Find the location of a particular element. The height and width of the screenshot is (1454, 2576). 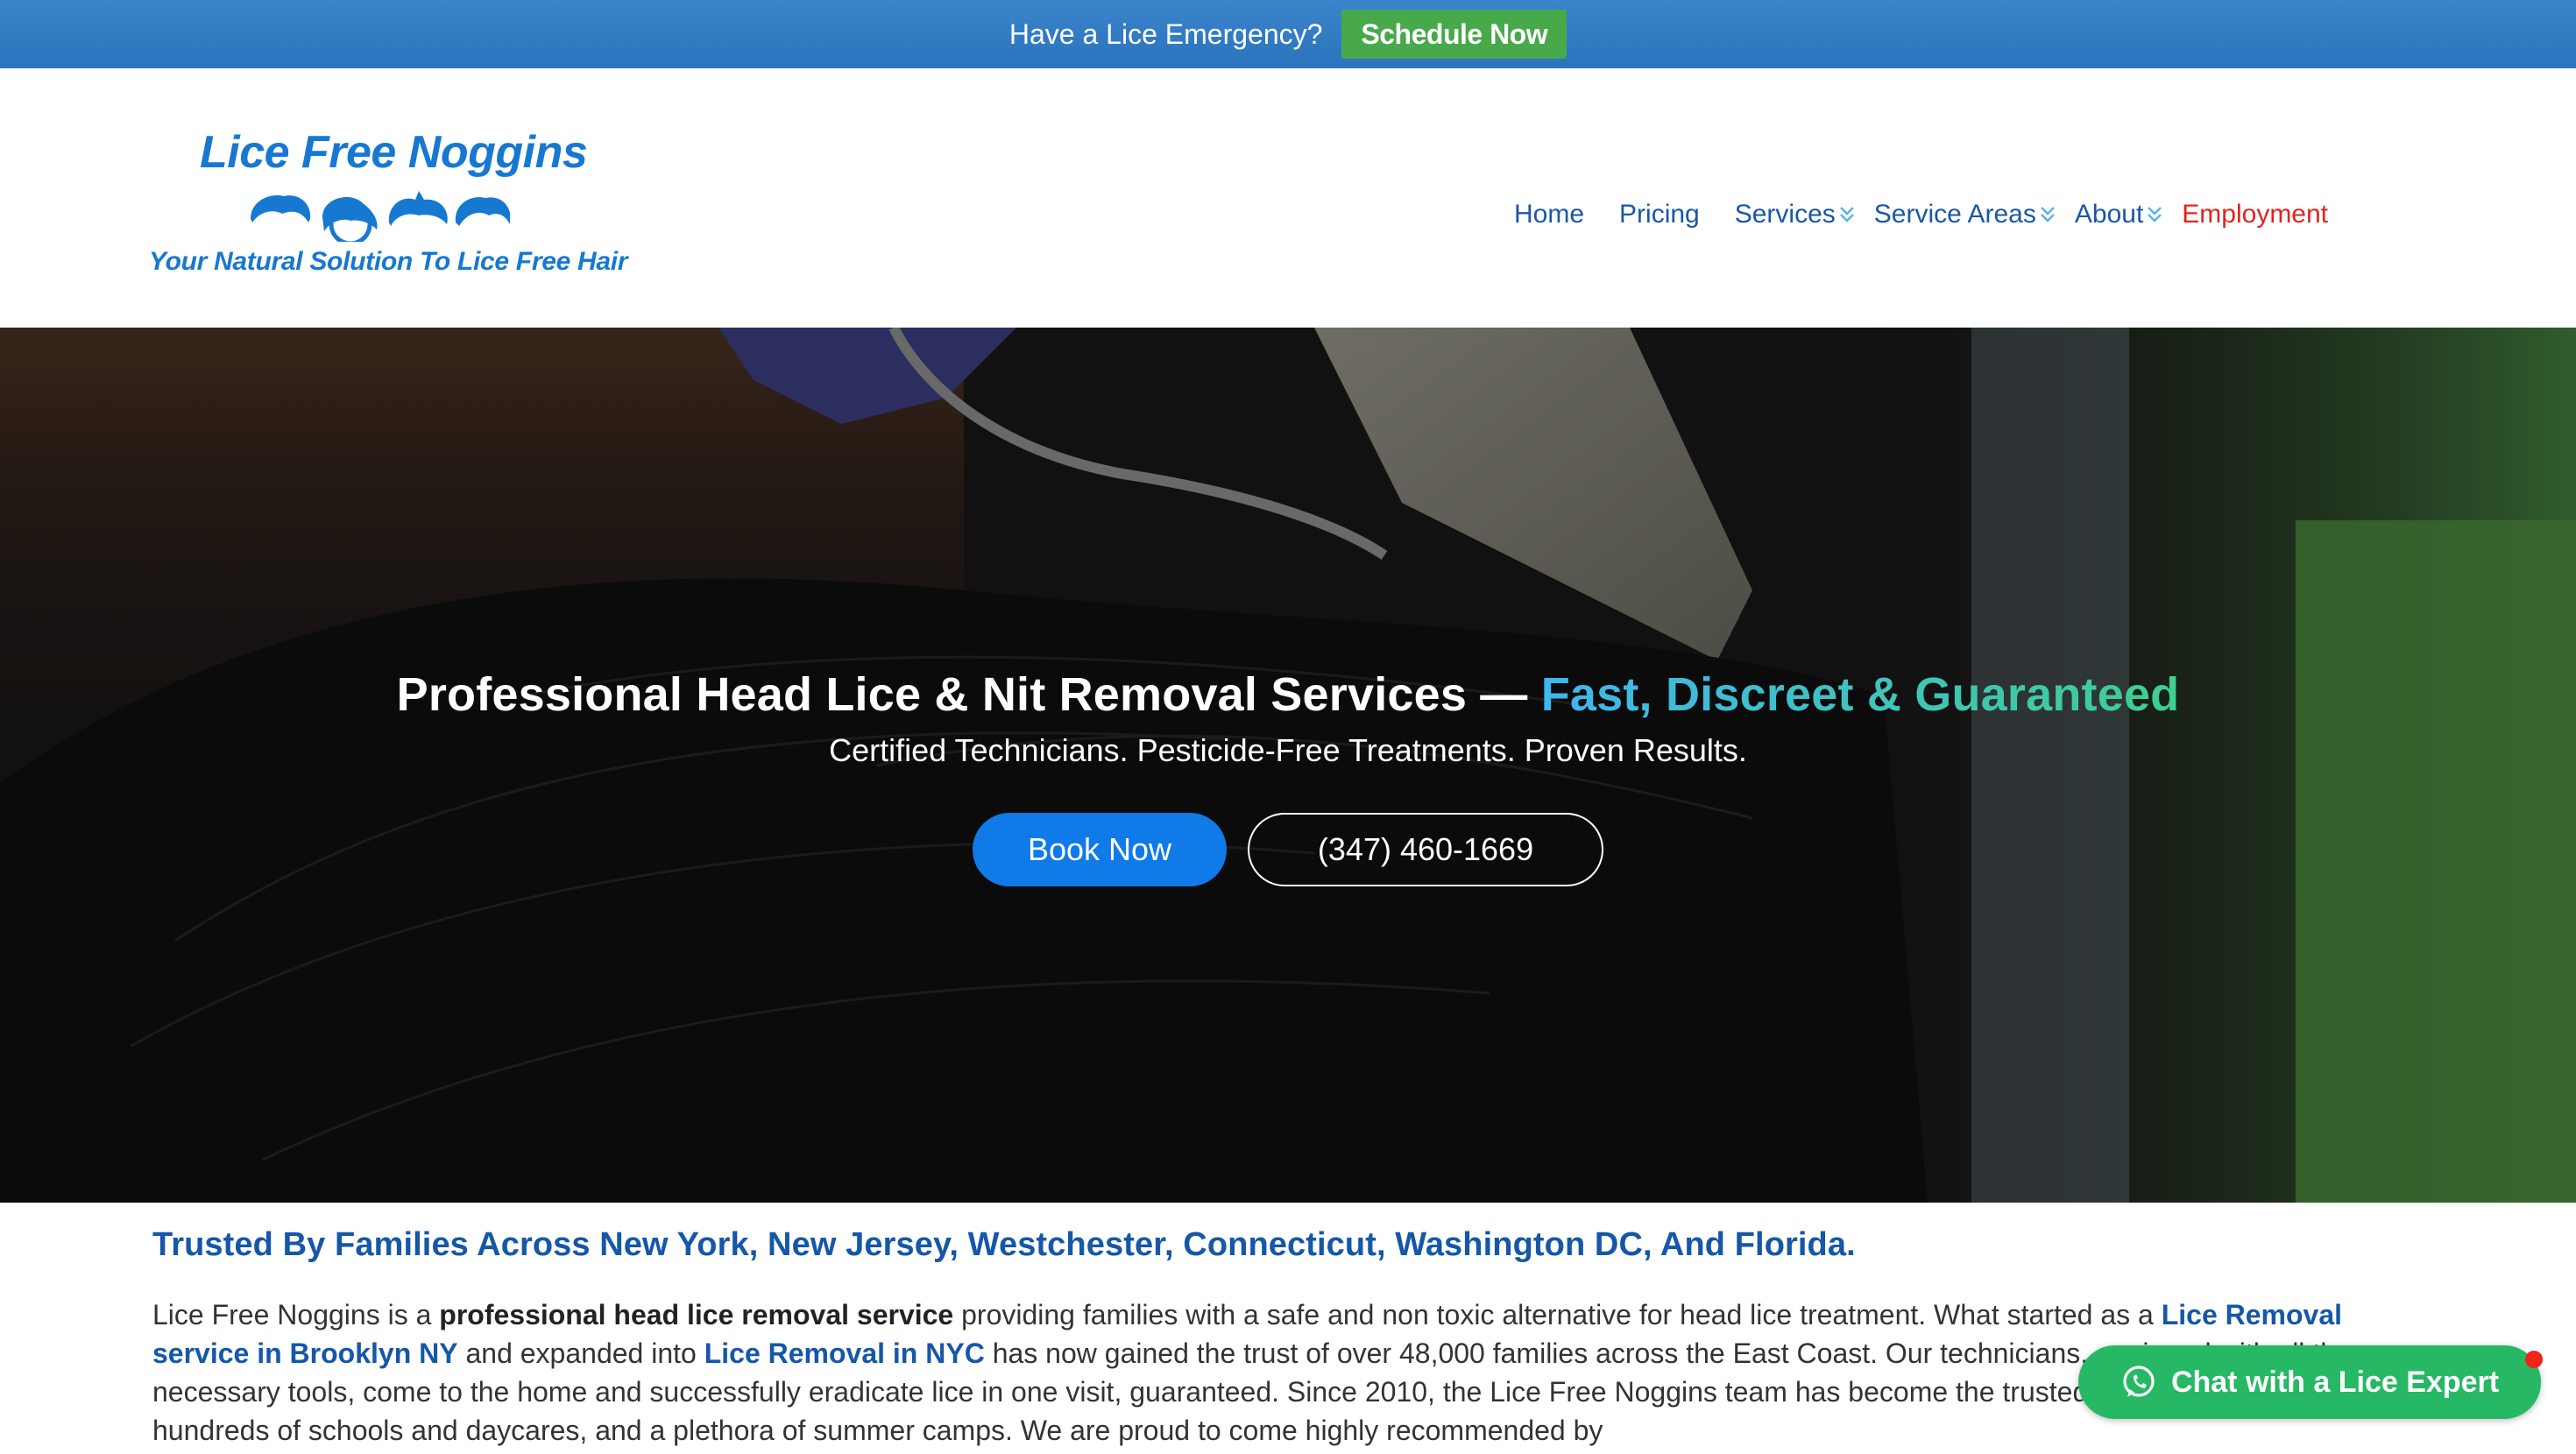

emergency-message: Have a Lice Emergency? is located at coordinates (1165, 34).